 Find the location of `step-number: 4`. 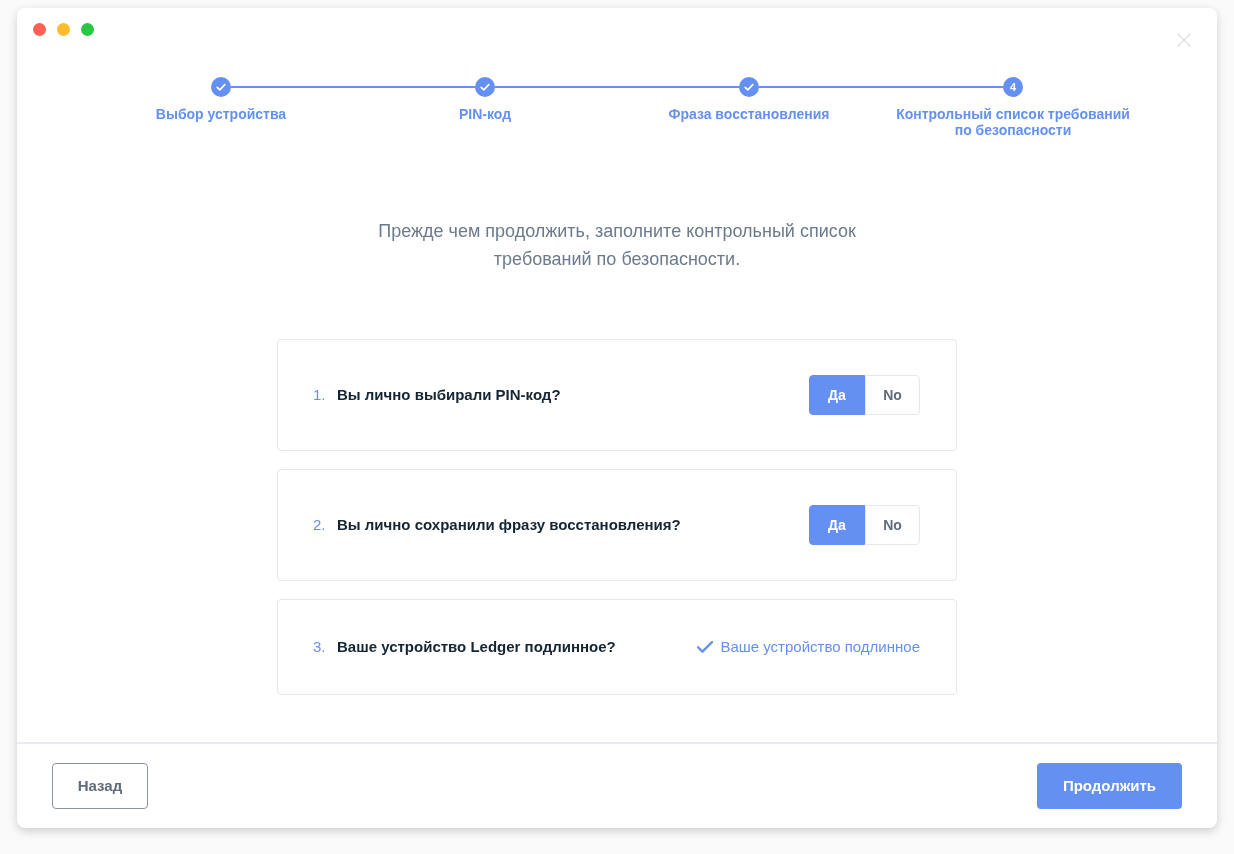

step-number: 4 is located at coordinates (1013, 87).